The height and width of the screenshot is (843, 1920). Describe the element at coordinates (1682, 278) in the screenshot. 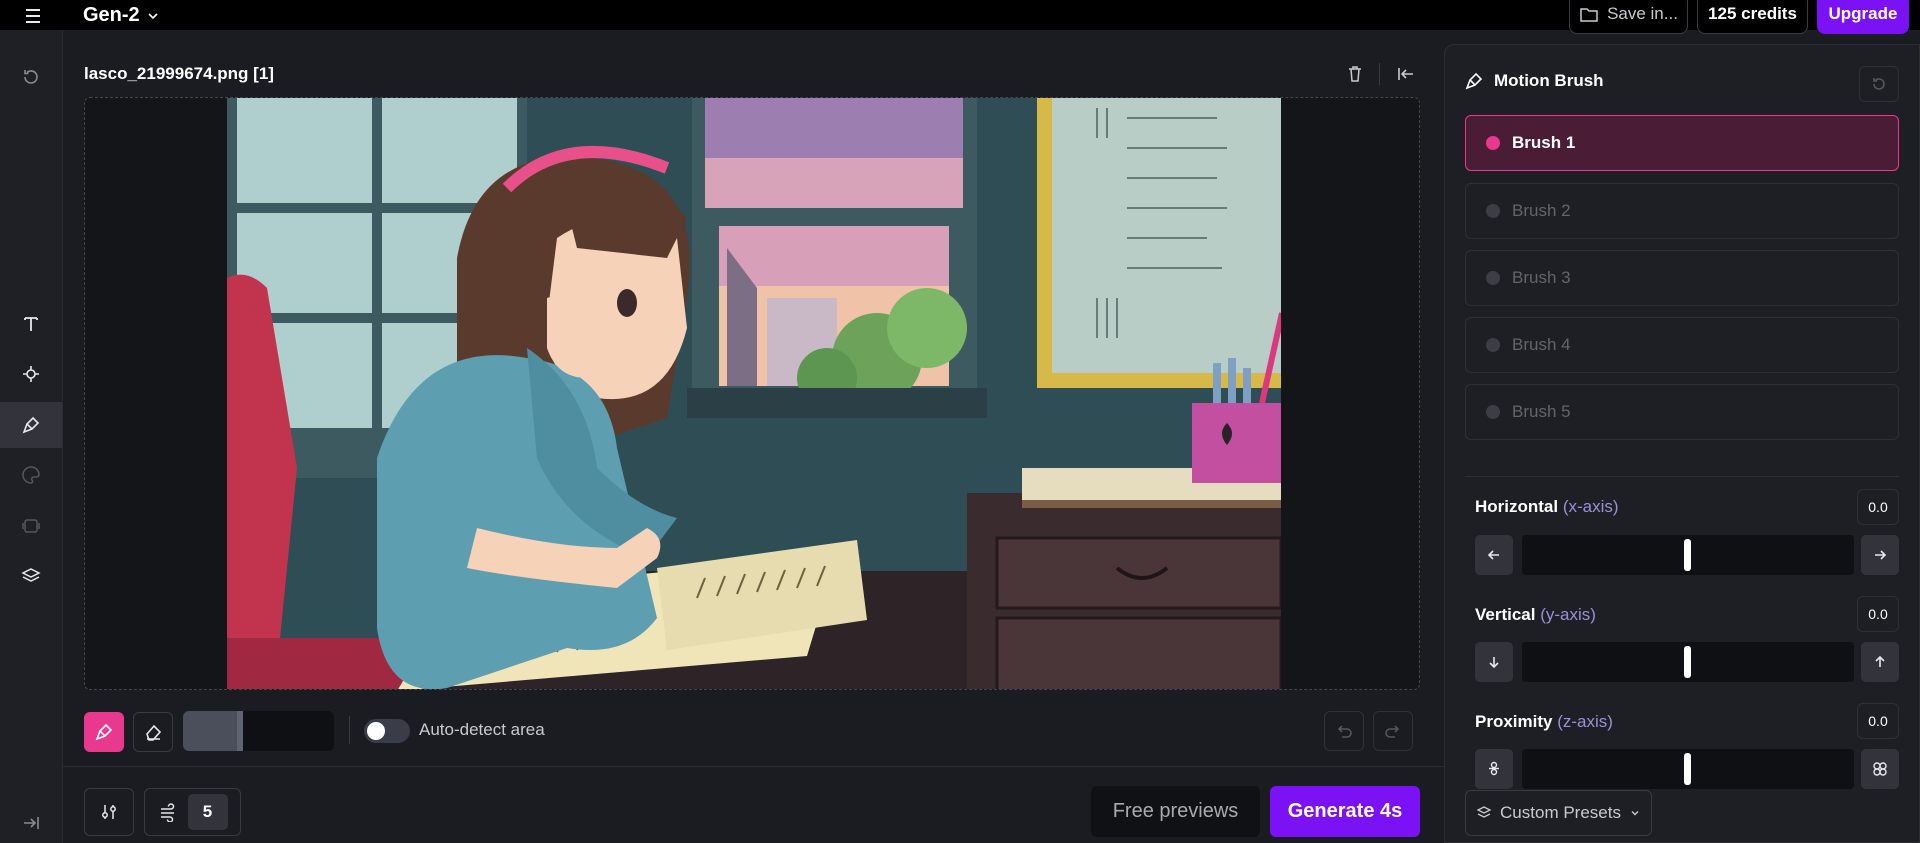

I see `brush-item-3: Brush 3` at that location.